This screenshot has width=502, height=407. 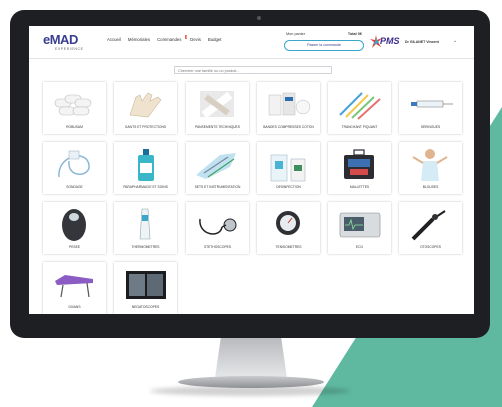 I want to click on category-tile: BLOUSES, so click(x=430, y=168).